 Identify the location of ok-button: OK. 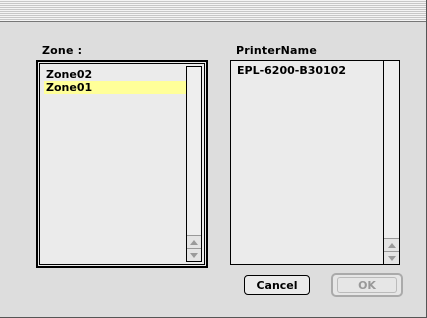
(367, 285).